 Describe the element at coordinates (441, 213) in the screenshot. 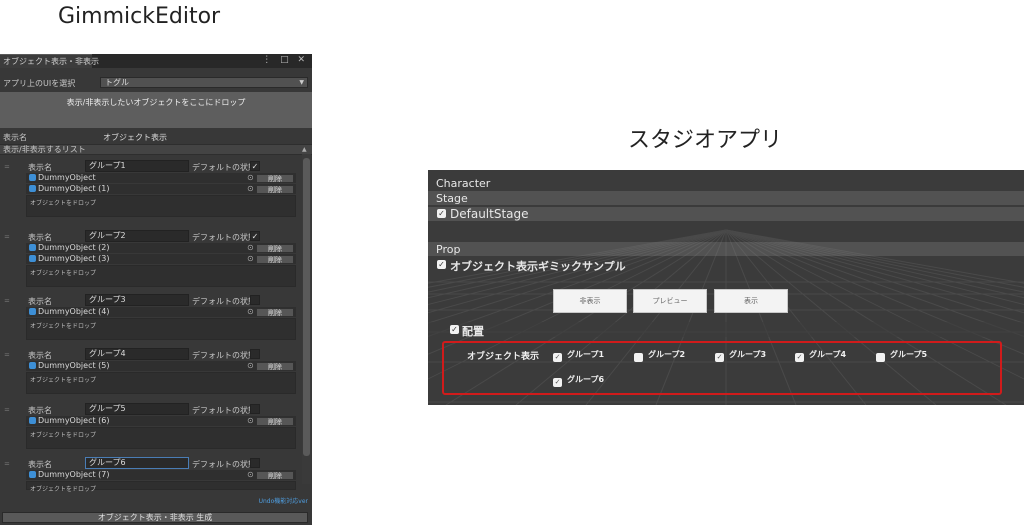

I see `default-stage-checkbox: ✓` at that location.